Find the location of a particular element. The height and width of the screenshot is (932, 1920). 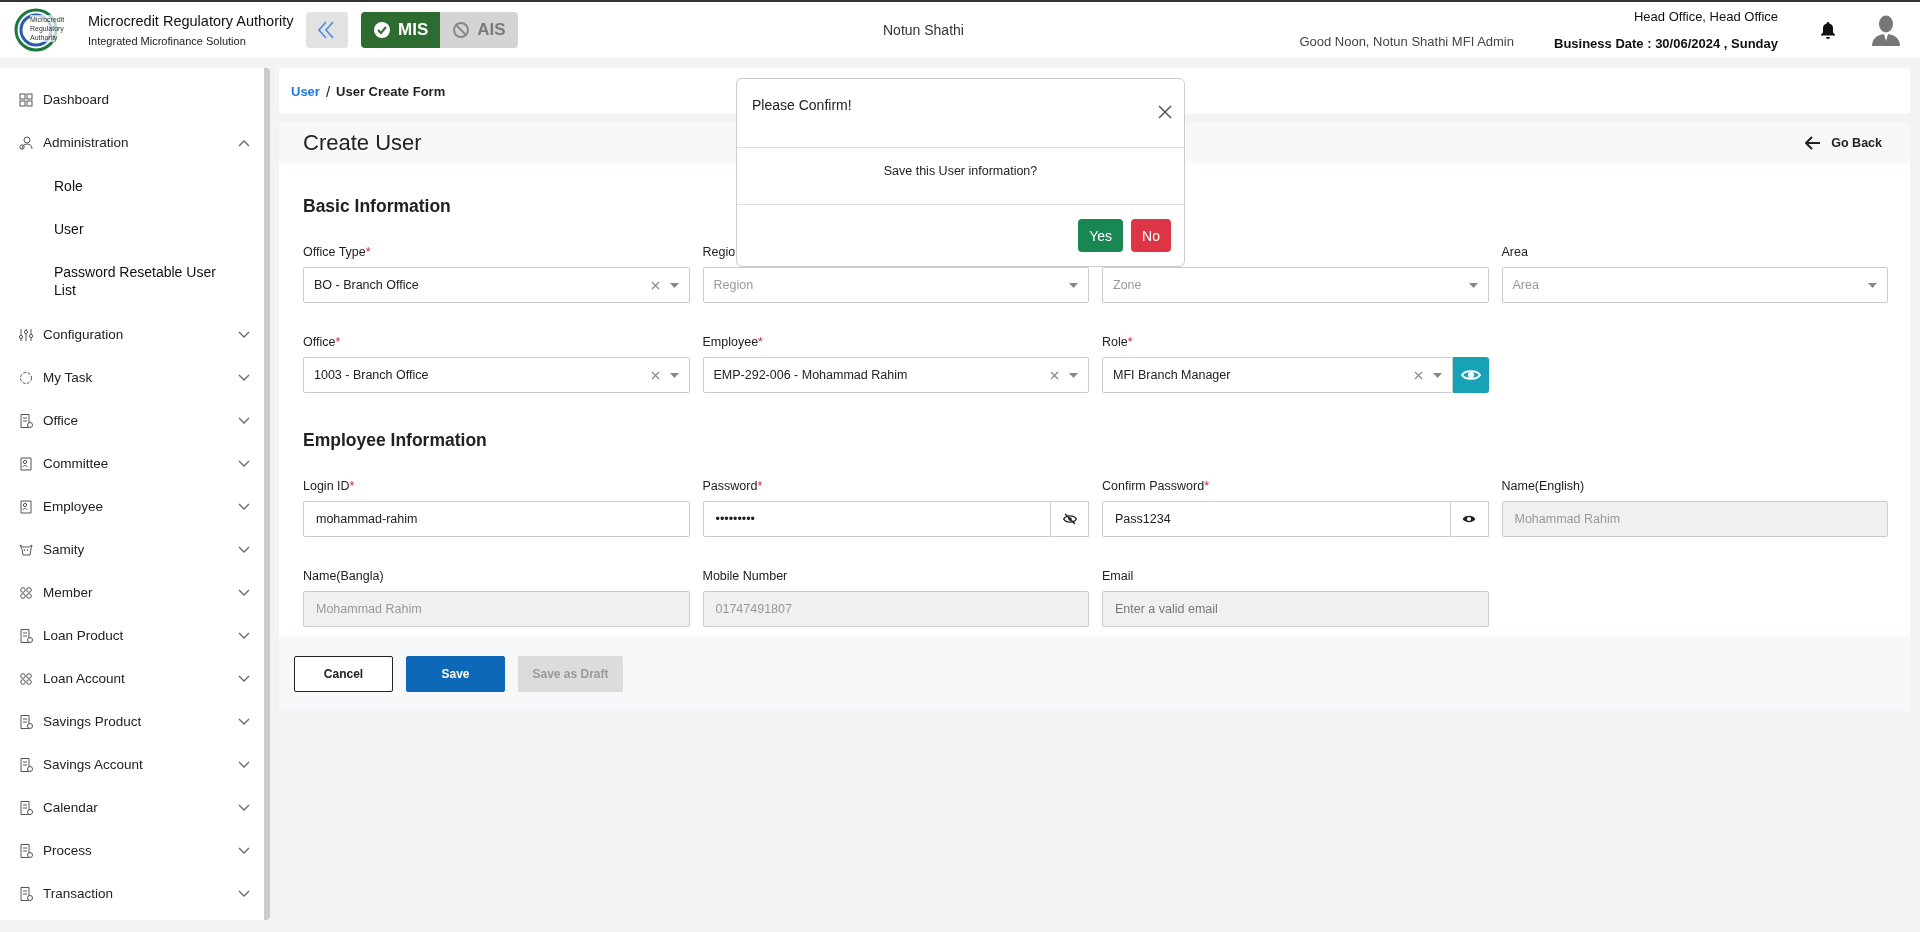

org-title: Microcredit Regulatory Authority is located at coordinates (191, 21).